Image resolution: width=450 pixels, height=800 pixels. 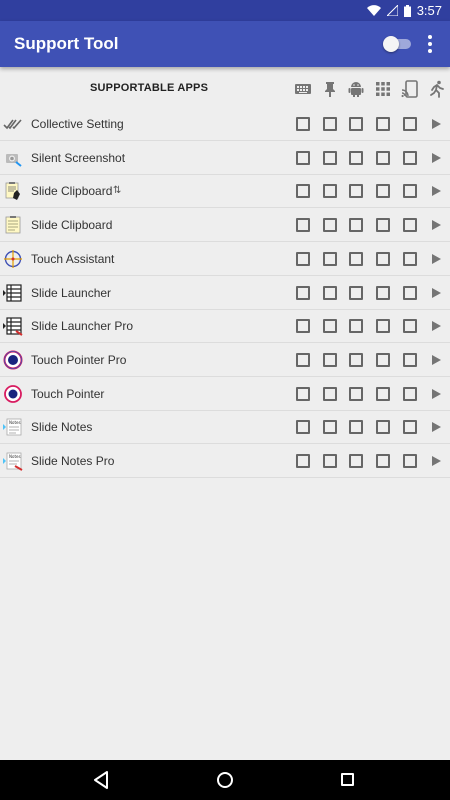 I want to click on app-row: Touch Pointer Pro, so click(x=225, y=360).